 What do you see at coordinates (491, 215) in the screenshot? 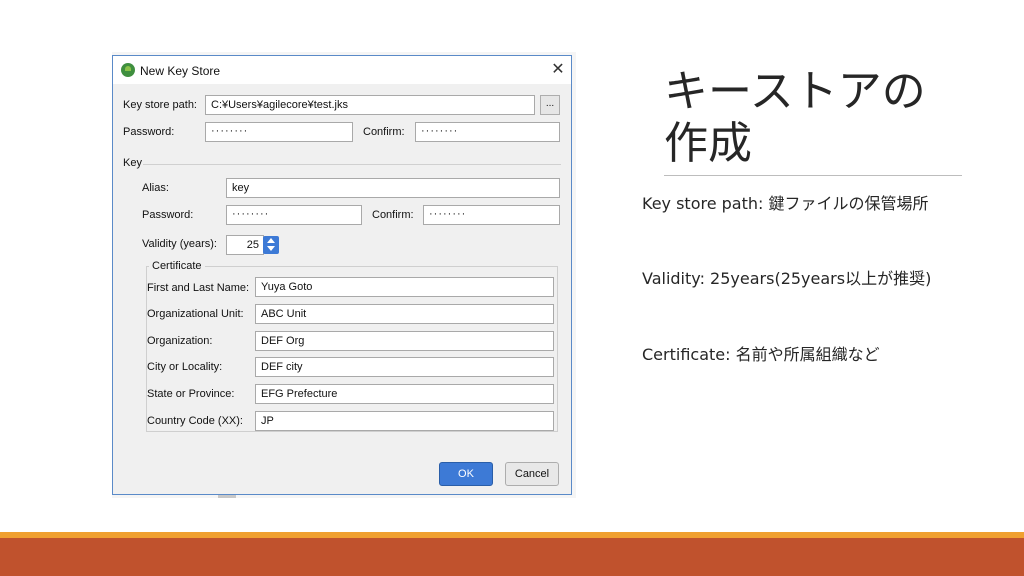
I see `key-confirm-field: ········` at bounding box center [491, 215].